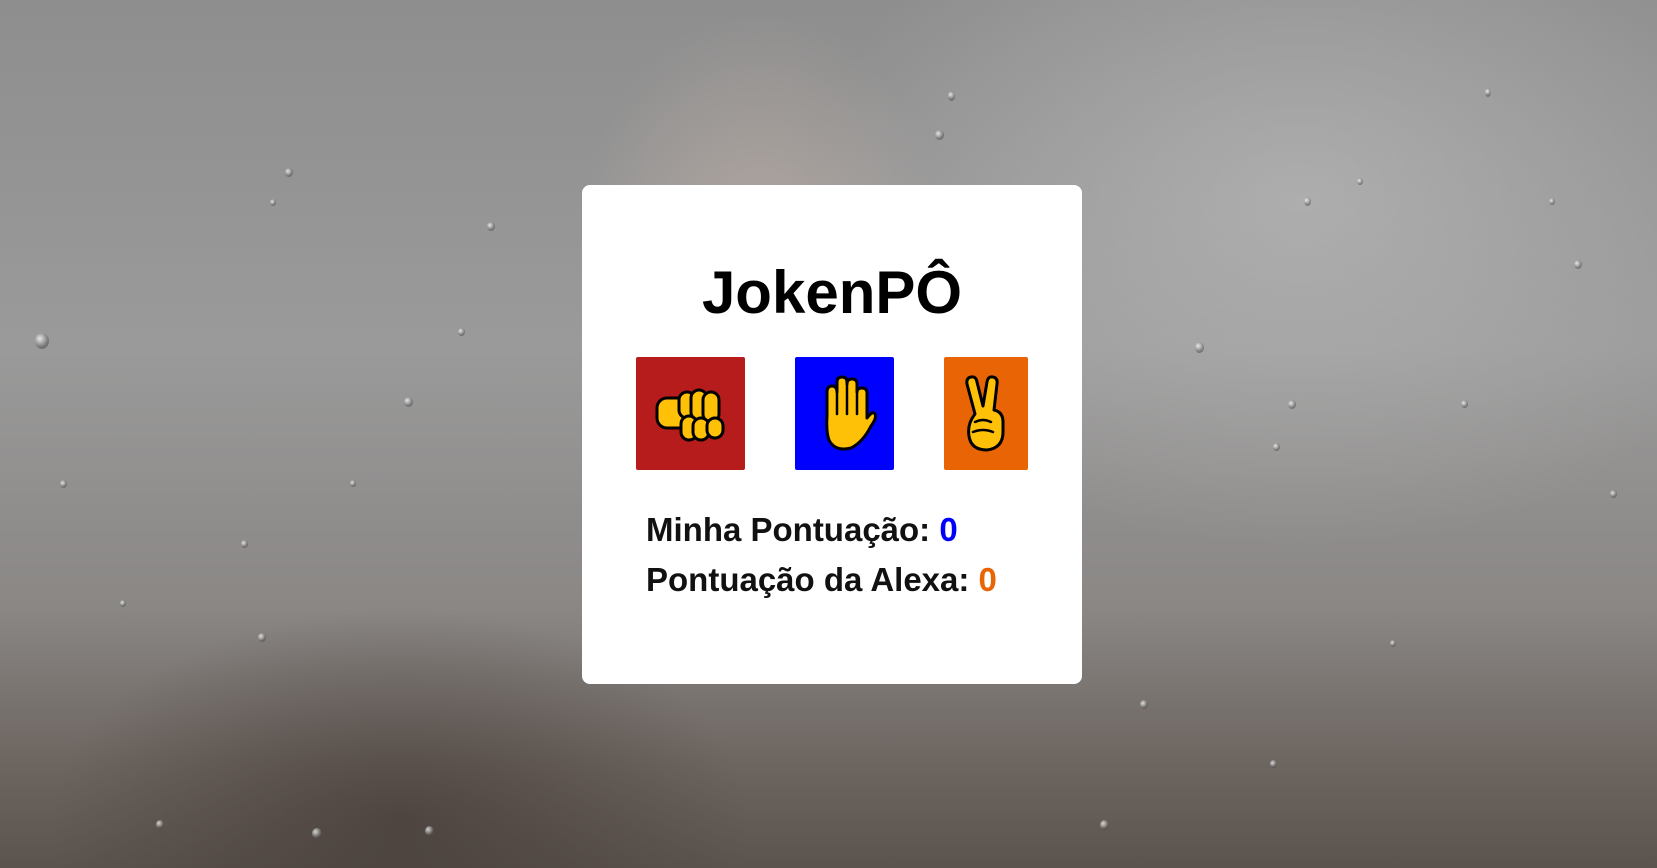 Image resolution: width=1657 pixels, height=868 pixels. I want to click on player-score-value: 0, so click(948, 529).